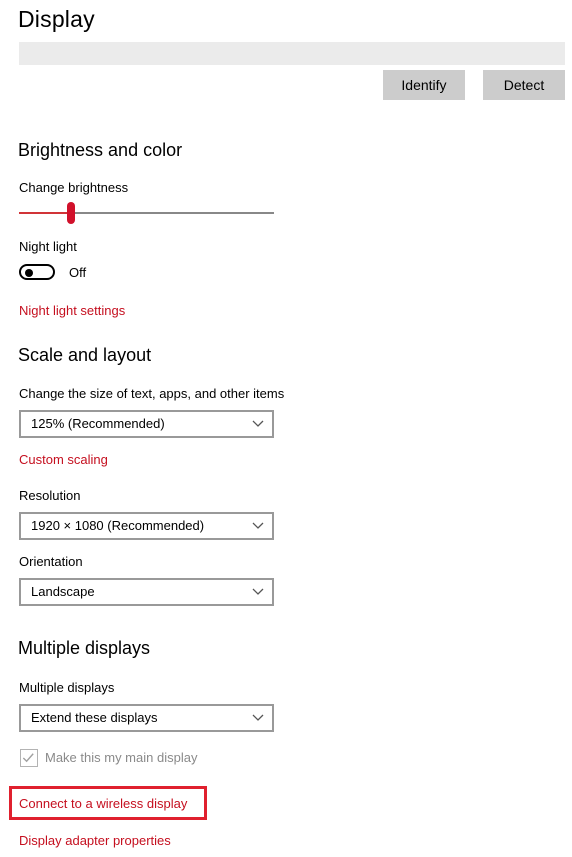 This screenshot has width=572, height=857. I want to click on resolution-label: Resolution, so click(50, 495).